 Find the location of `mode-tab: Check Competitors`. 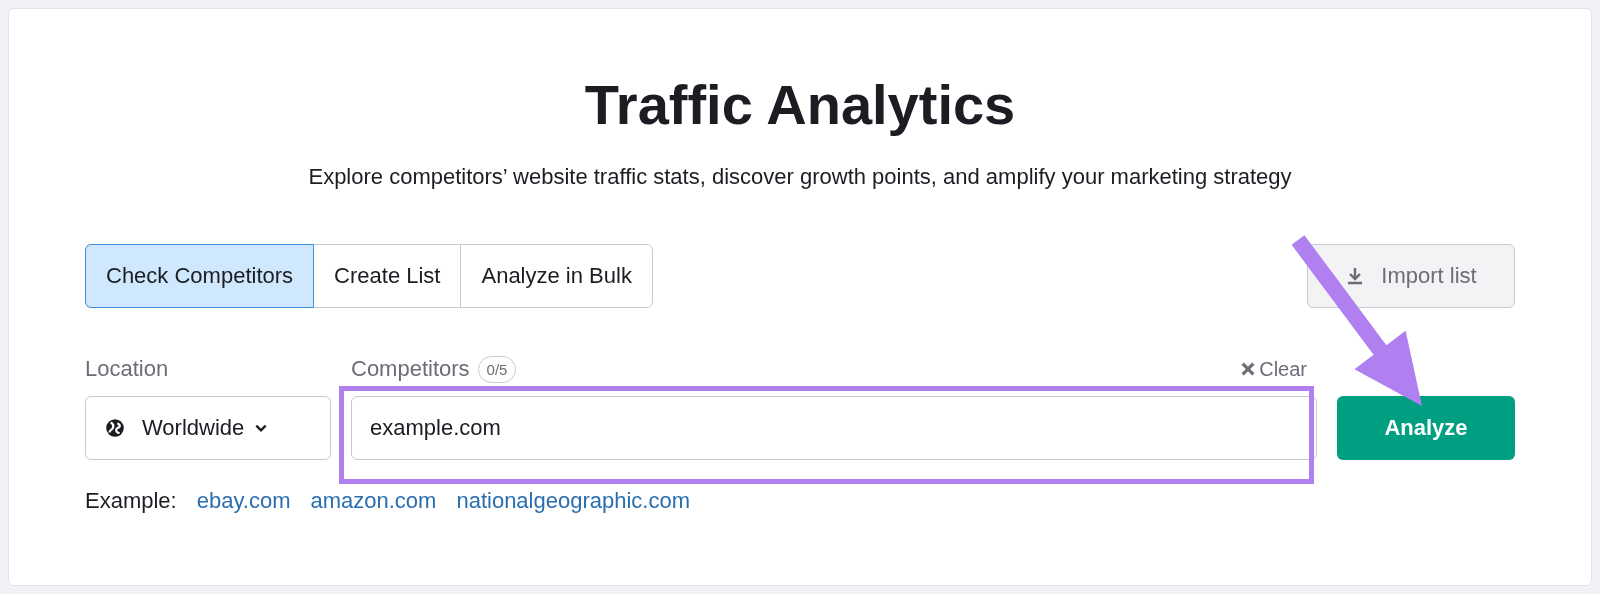

mode-tab: Check Competitors is located at coordinates (200, 276).